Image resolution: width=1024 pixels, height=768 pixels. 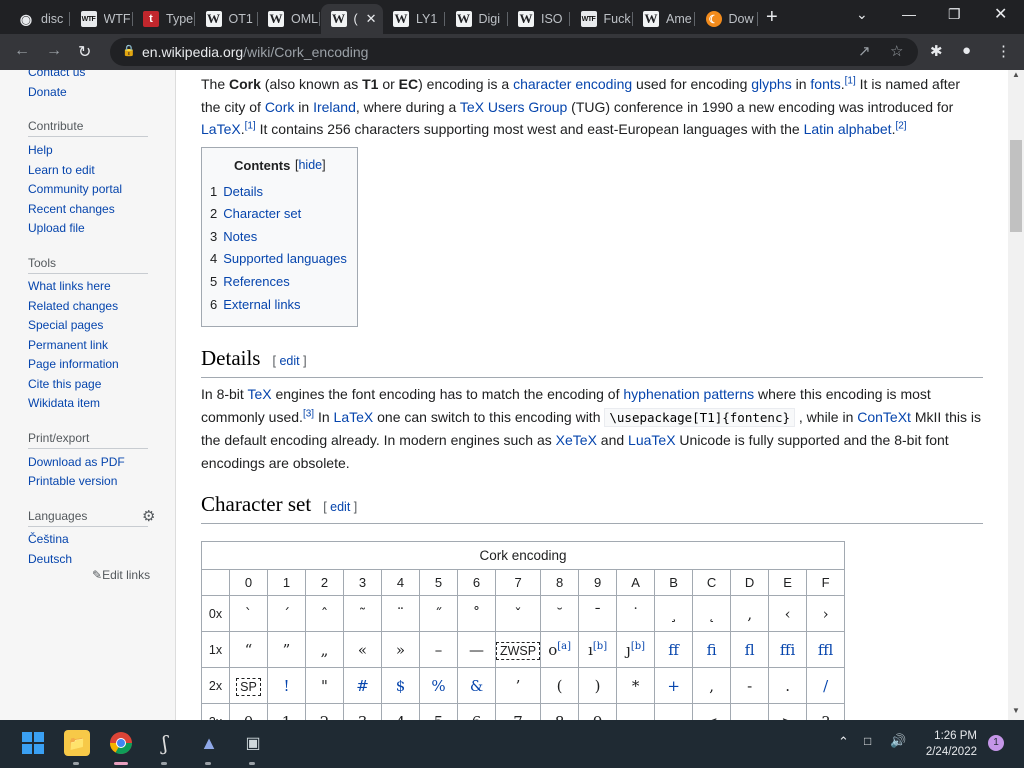 I want to click on sidebar-link-wikidata-item: Wikidata item, so click(x=64, y=403).